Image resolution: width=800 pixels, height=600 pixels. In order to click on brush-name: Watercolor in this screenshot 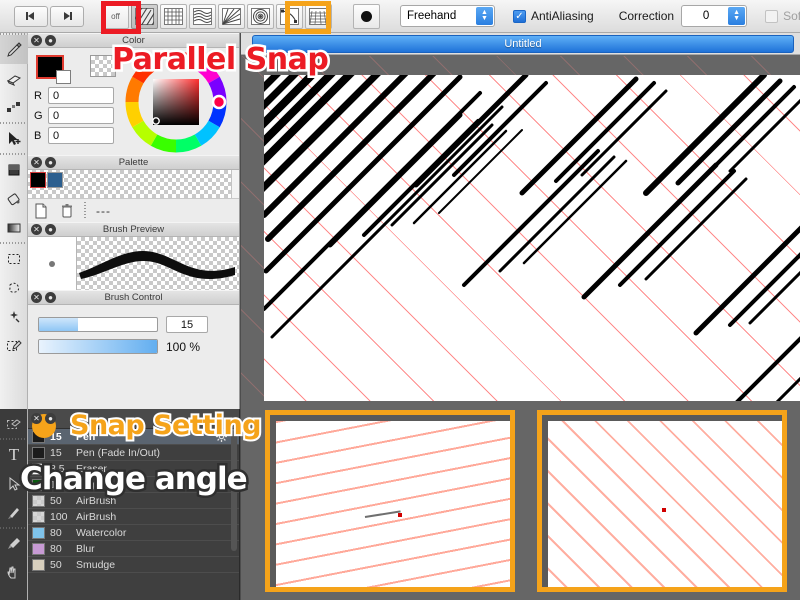, I will do `click(101, 532)`.